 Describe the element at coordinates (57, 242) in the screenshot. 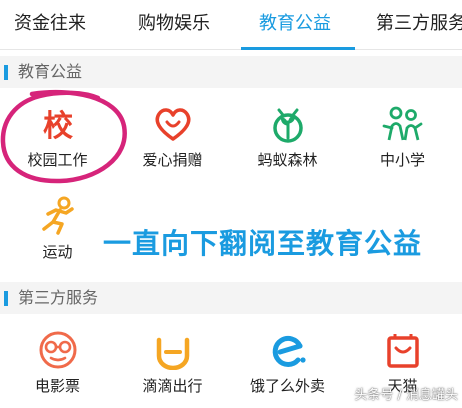

I see `grid-item-sports: 运动` at that location.